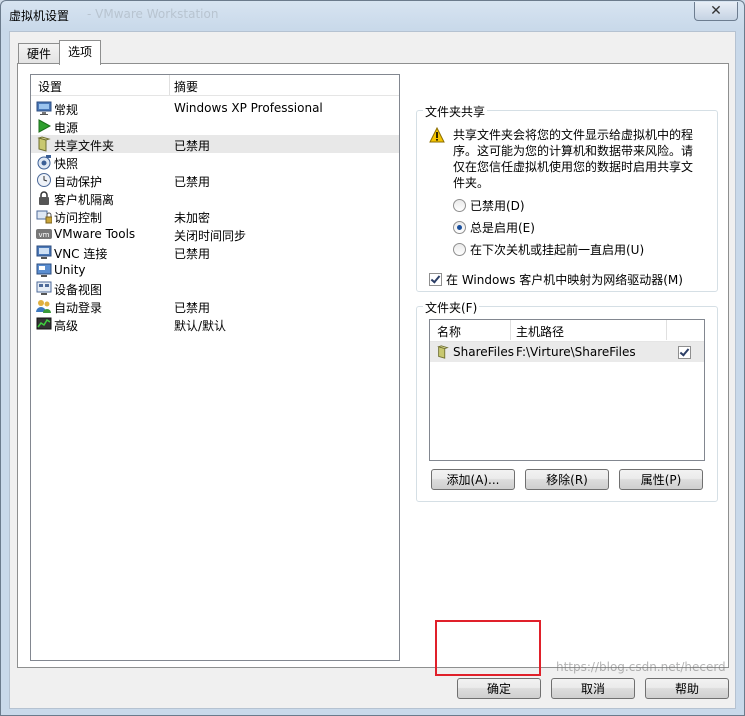 The height and width of the screenshot is (716, 745). What do you see at coordinates (248, 108) in the screenshot?
I see `setting-summary: Windows XP Professional` at bounding box center [248, 108].